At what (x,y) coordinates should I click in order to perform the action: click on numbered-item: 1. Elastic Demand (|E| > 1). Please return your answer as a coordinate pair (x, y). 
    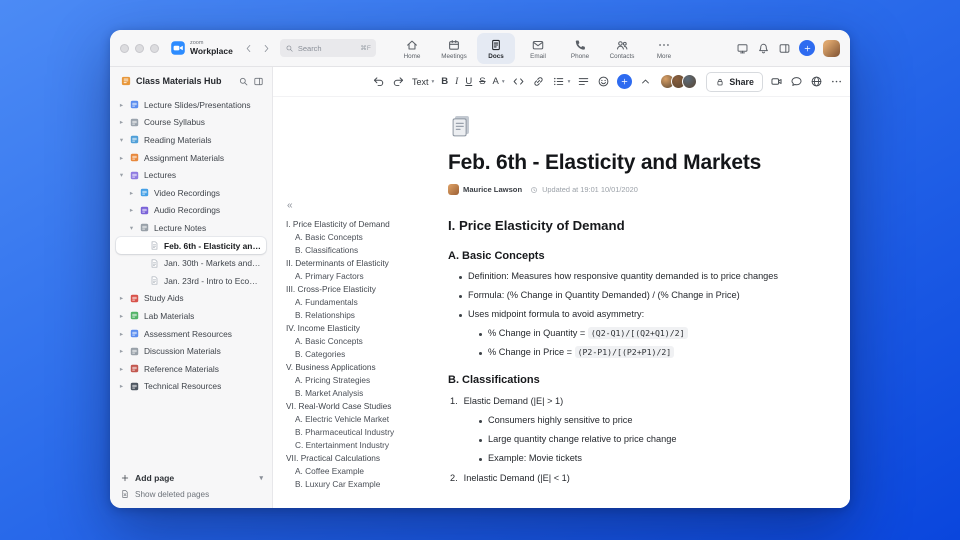
    Looking at the image, I should click on (620, 401).